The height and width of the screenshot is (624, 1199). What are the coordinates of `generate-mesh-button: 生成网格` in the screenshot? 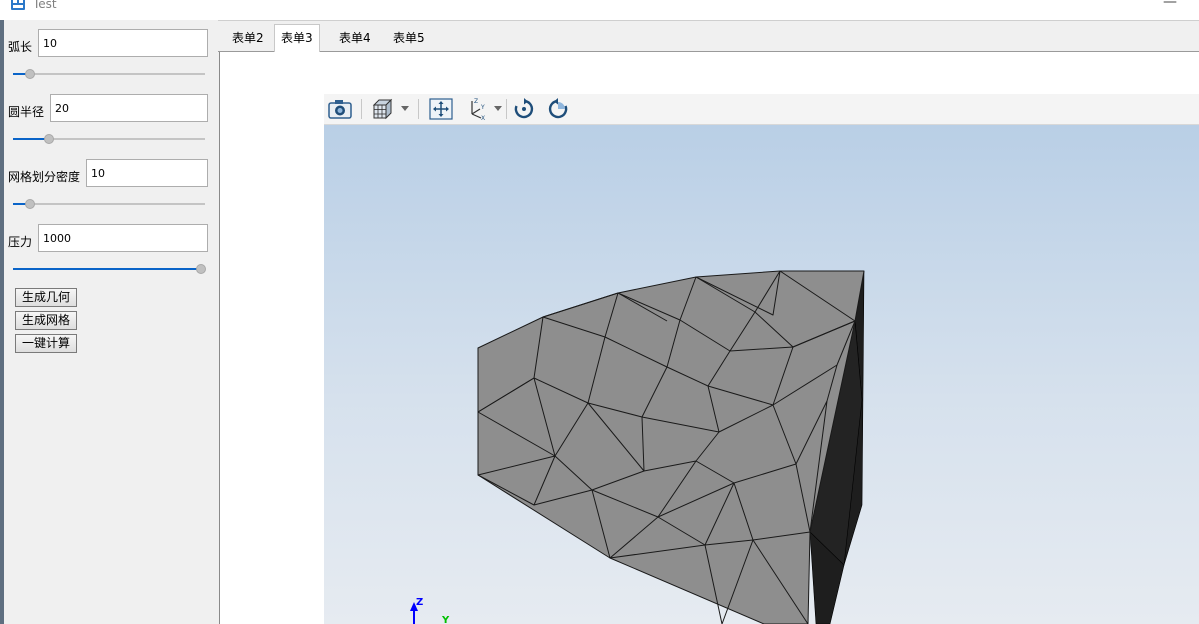 It's located at (46, 320).